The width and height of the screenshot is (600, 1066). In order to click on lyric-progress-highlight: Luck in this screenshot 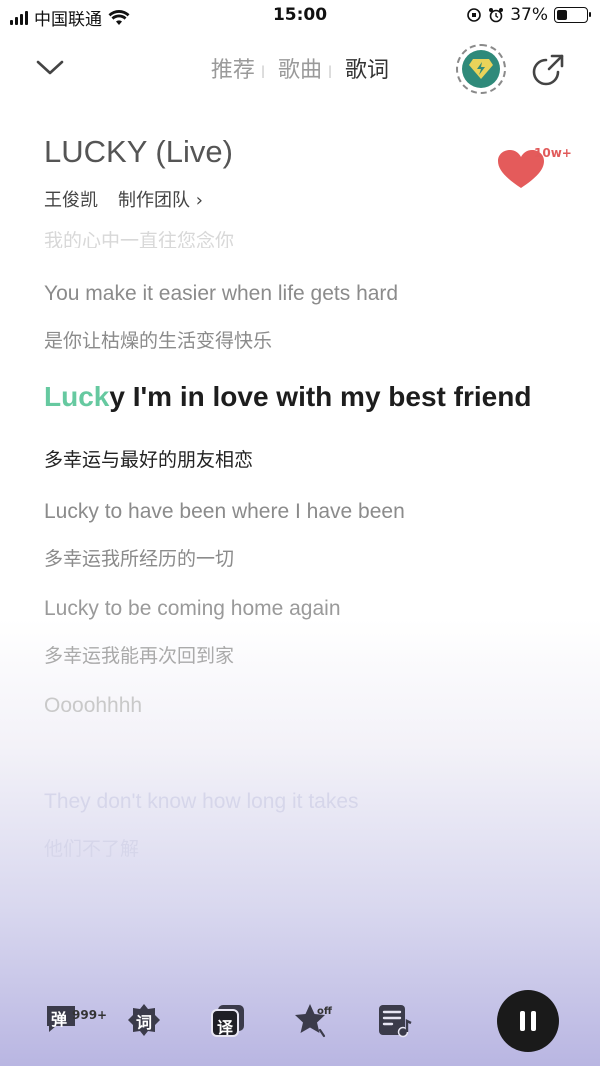, I will do `click(77, 396)`.